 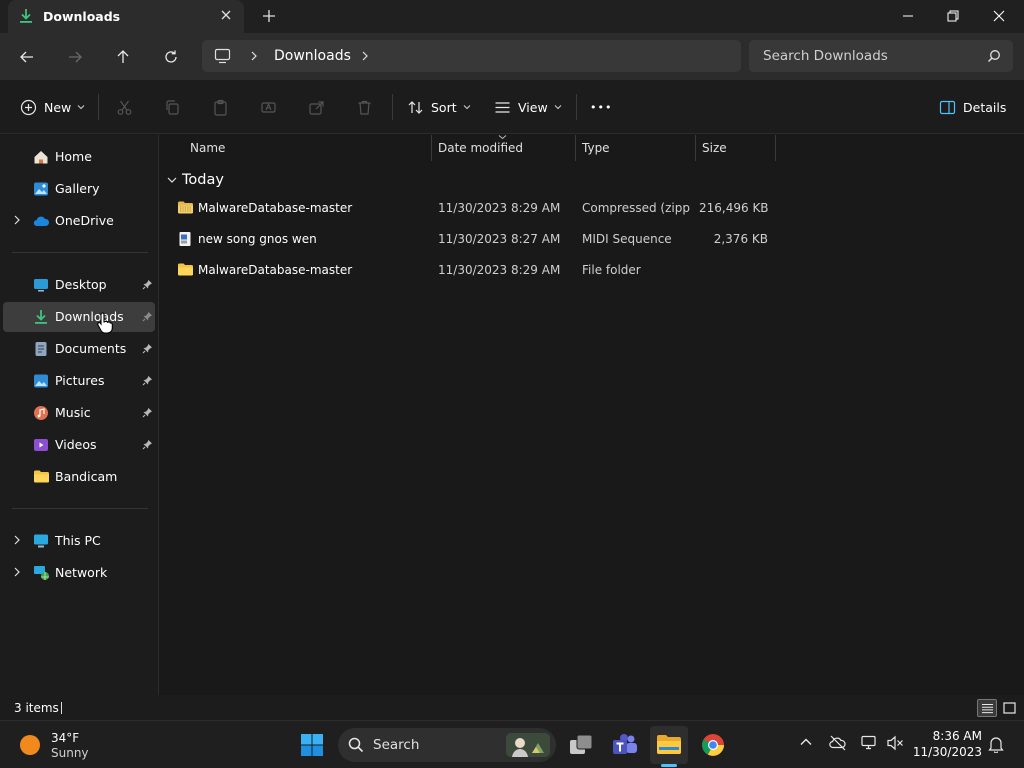 I want to click on breadcrumb-downloads: Downloads, so click(x=312, y=56).